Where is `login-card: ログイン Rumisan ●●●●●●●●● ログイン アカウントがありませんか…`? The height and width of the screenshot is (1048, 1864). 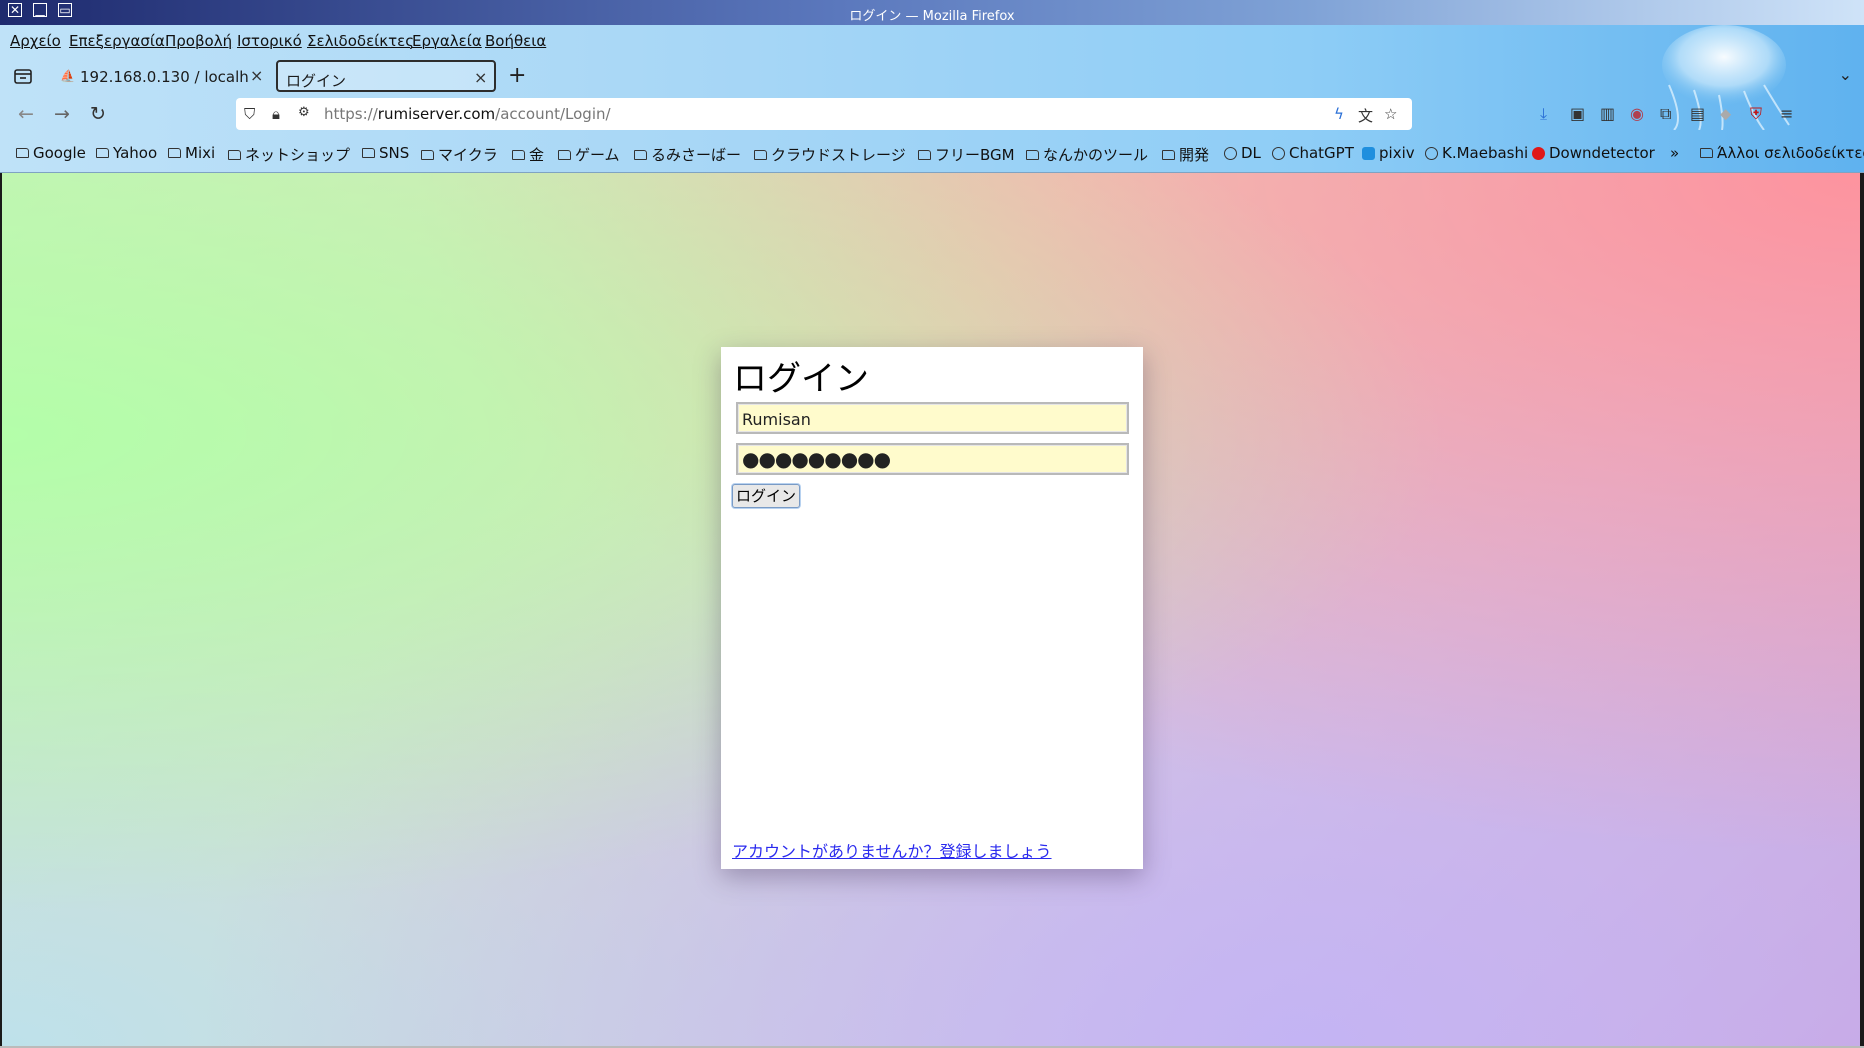 login-card: ログイン Rumisan ●●●●●●●●● ログイン アカウントがありませんか… is located at coordinates (932, 608).